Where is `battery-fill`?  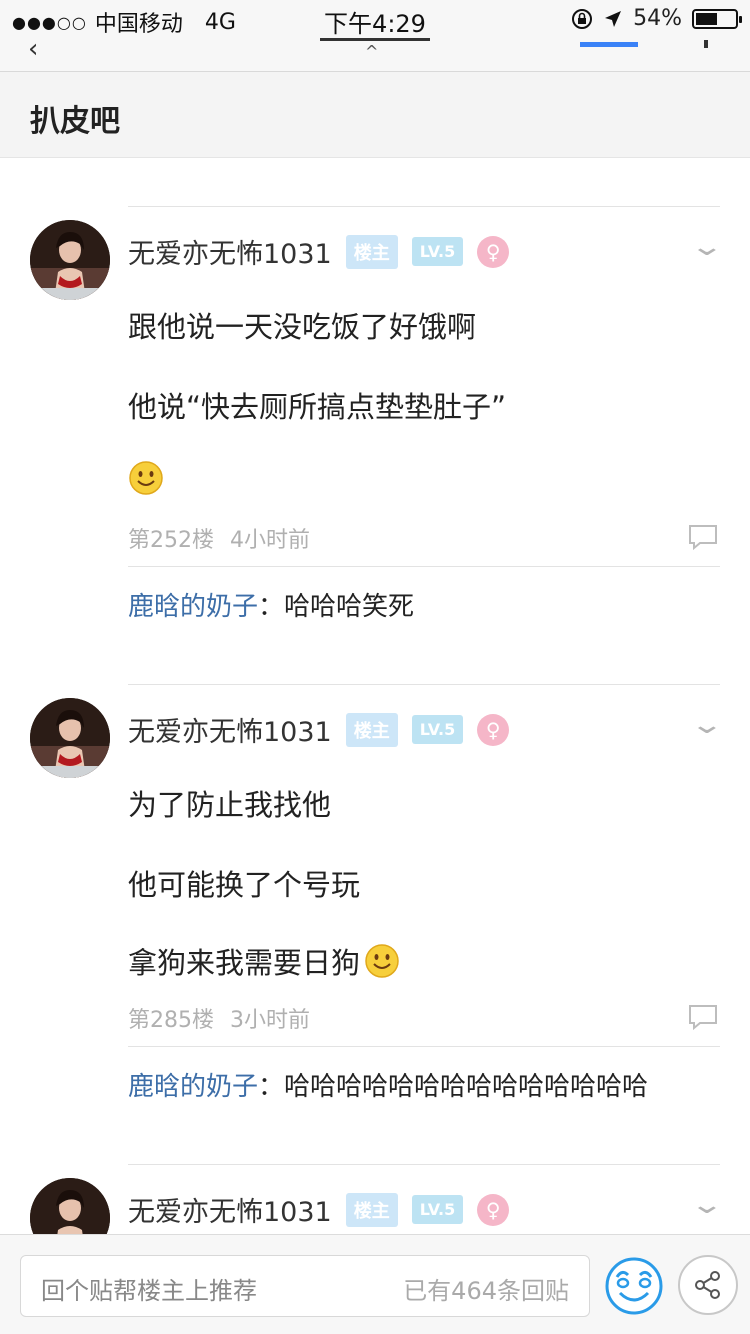 battery-fill is located at coordinates (706, 18).